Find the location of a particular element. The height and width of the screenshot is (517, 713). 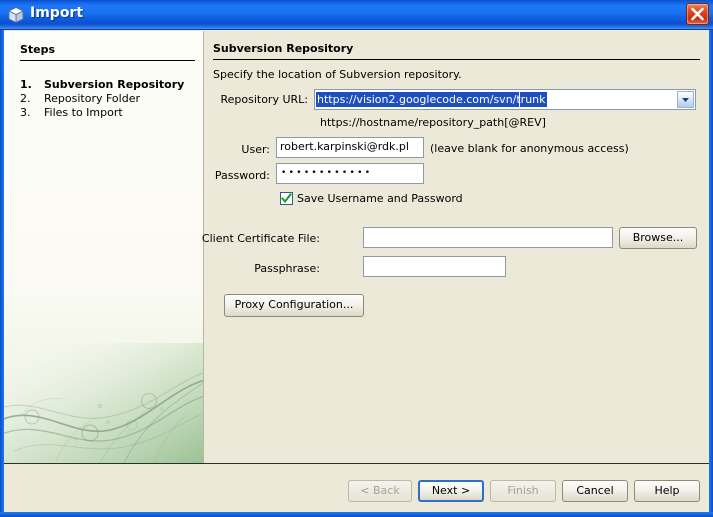

save-credentials-label: Save Username and Password is located at coordinates (380, 198).